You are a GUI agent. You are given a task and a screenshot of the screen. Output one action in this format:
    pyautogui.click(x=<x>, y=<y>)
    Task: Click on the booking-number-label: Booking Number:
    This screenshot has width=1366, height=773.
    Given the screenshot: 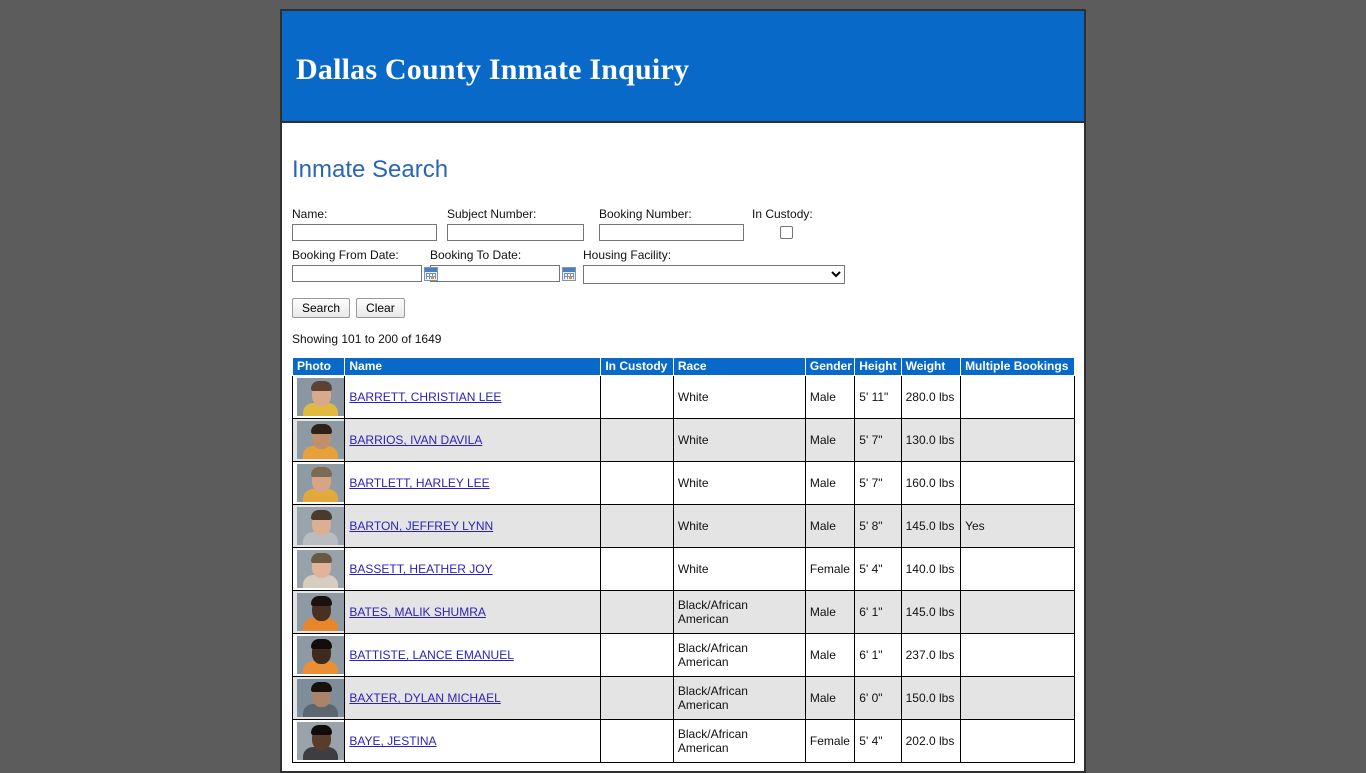 What is the action you would take?
    pyautogui.click(x=645, y=214)
    